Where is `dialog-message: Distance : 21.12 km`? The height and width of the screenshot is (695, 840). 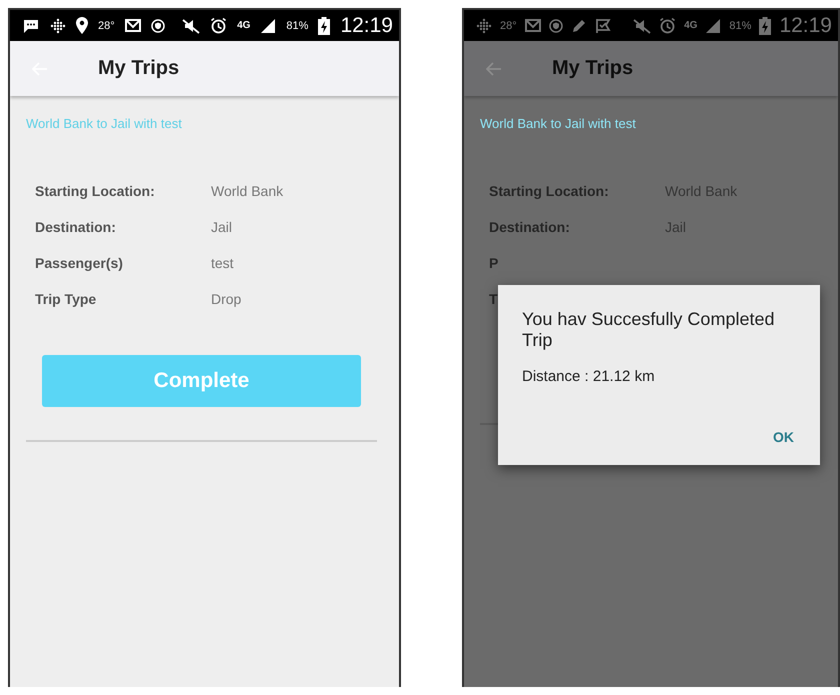 dialog-message: Distance : 21.12 km is located at coordinates (589, 377).